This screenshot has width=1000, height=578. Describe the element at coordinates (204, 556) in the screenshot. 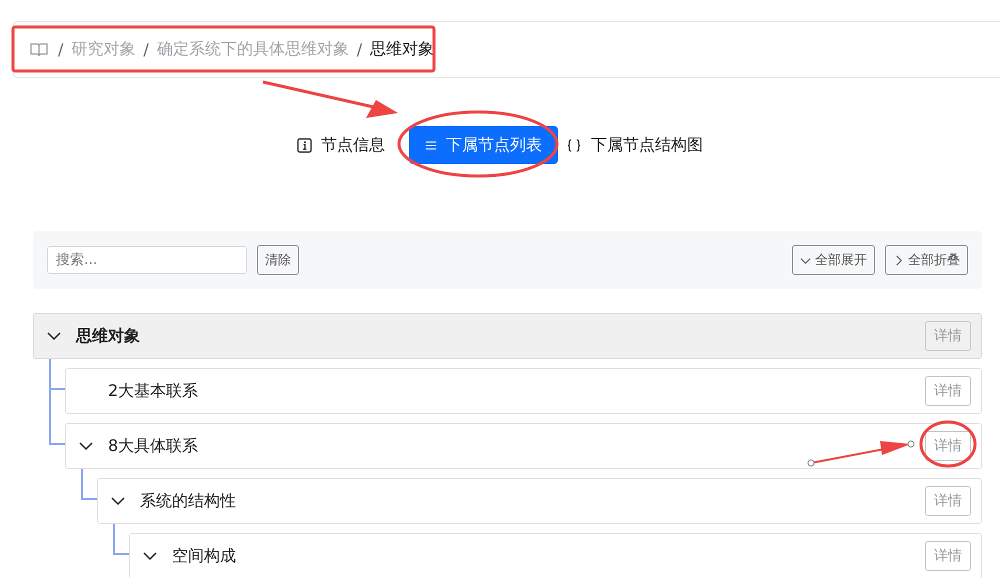

I see `node-label: 空间构成` at that location.